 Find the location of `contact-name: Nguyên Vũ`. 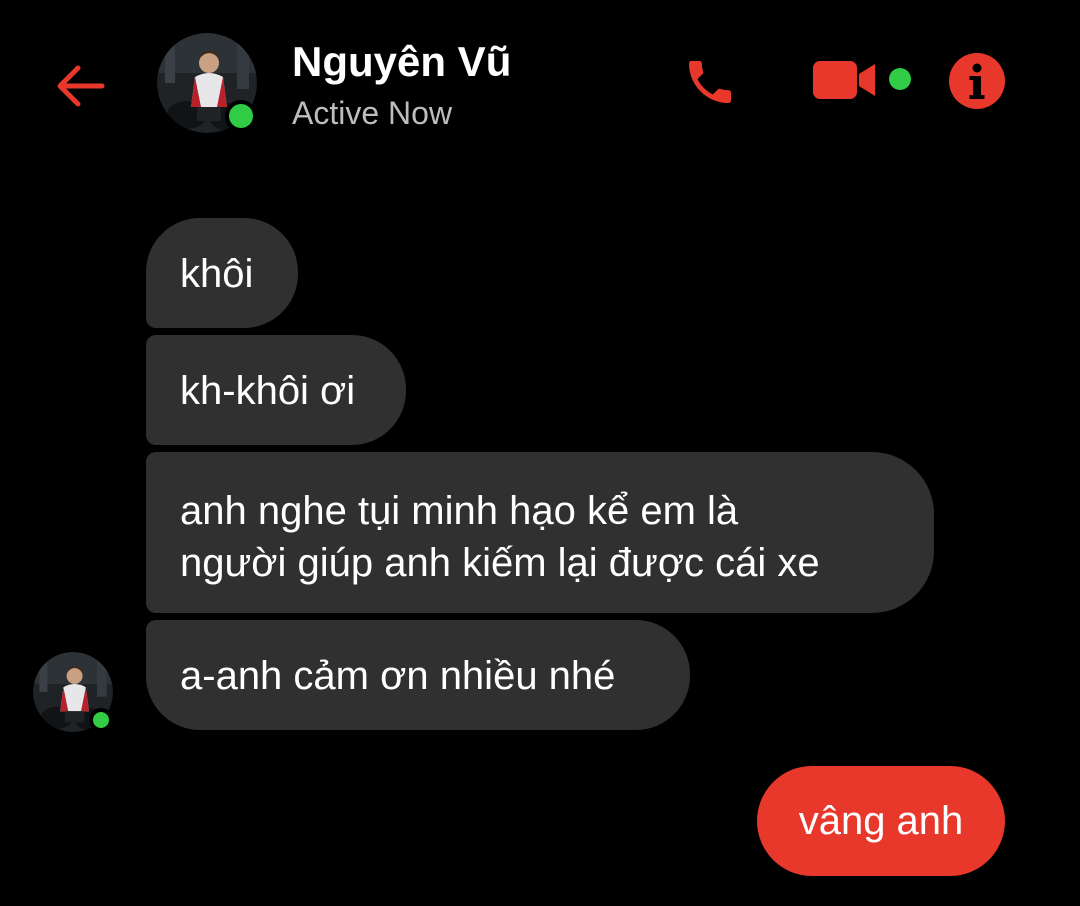

contact-name: Nguyên Vũ is located at coordinates (401, 62).